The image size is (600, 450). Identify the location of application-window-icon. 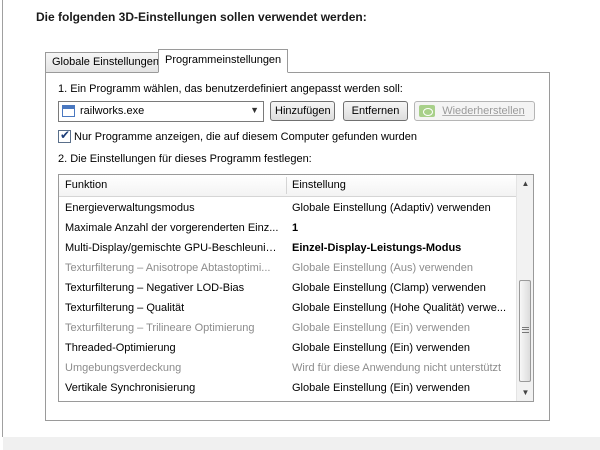
(68, 111).